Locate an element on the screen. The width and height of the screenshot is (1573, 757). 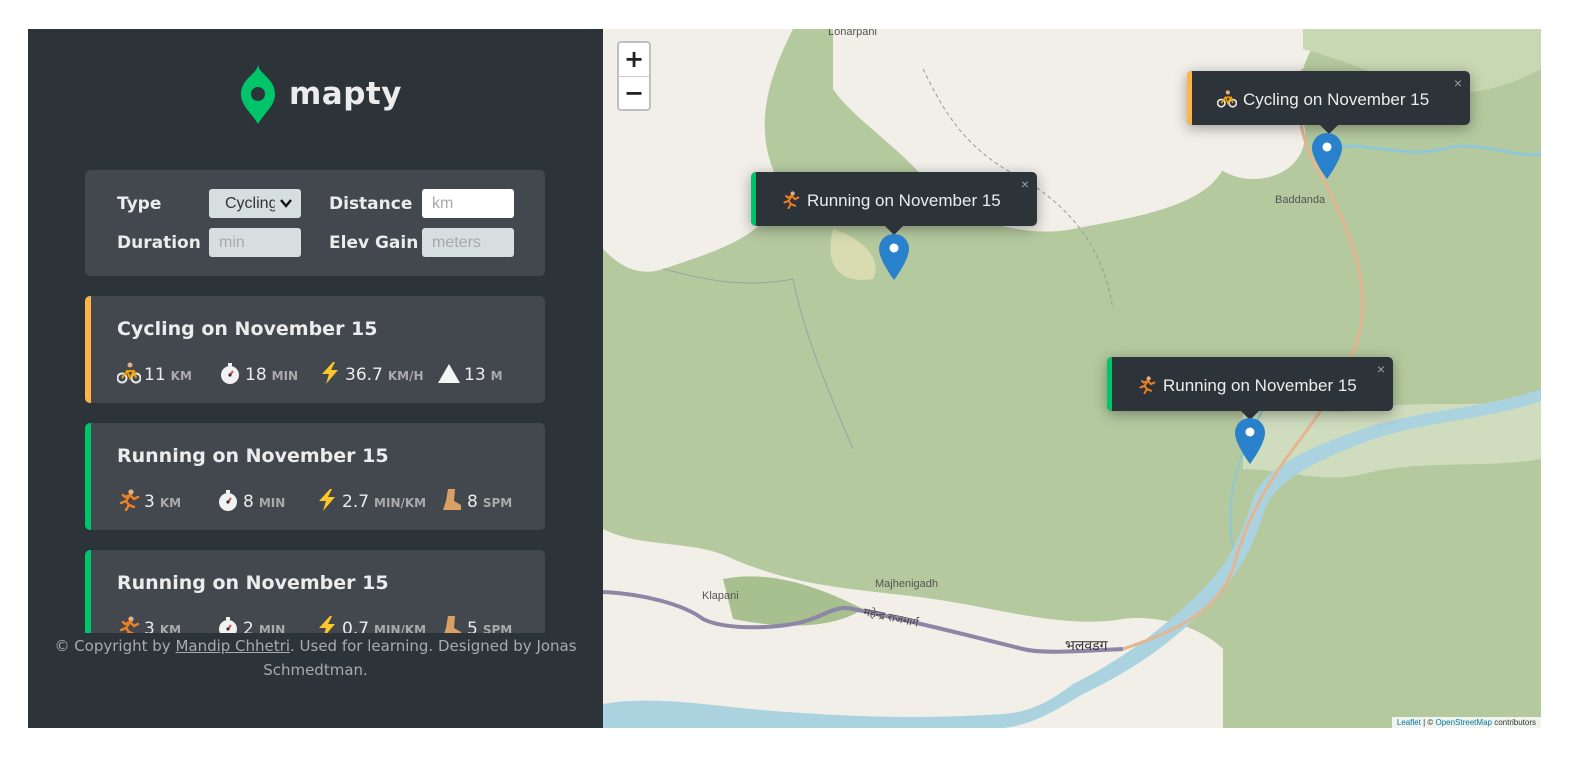
place-label: भलवडग is located at coordinates (1086, 645).